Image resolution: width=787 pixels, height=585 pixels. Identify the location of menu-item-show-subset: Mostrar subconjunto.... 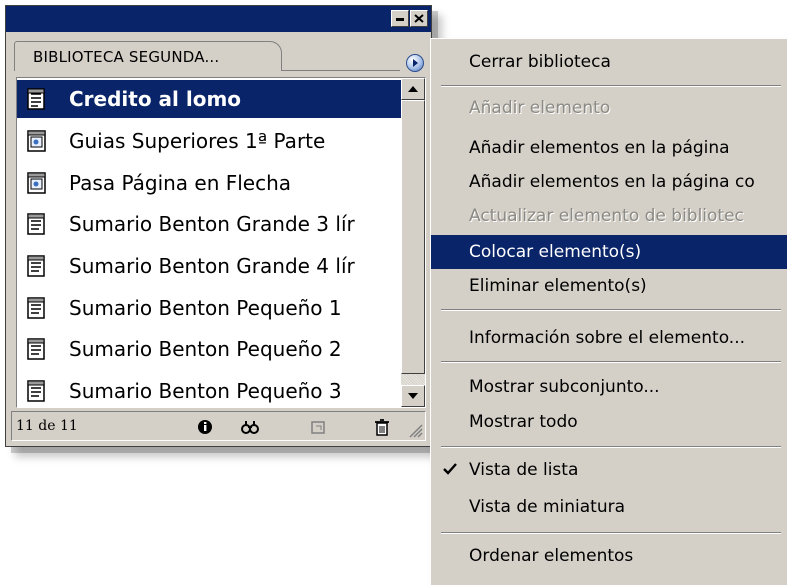
(609, 387).